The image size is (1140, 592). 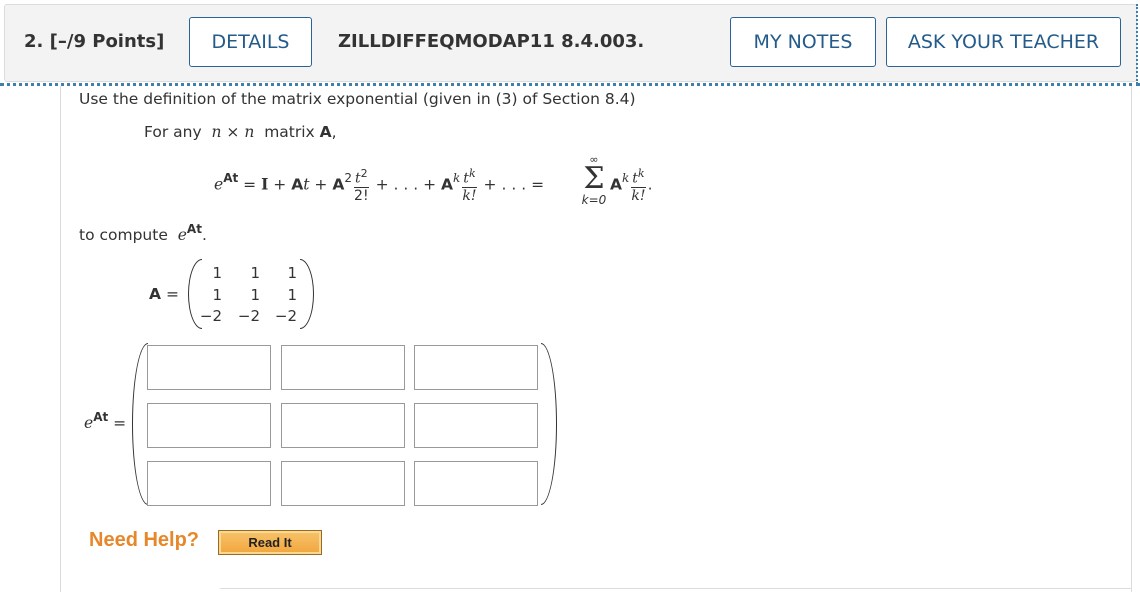 I want to click on identity-symbol: I, so click(x=265, y=184).